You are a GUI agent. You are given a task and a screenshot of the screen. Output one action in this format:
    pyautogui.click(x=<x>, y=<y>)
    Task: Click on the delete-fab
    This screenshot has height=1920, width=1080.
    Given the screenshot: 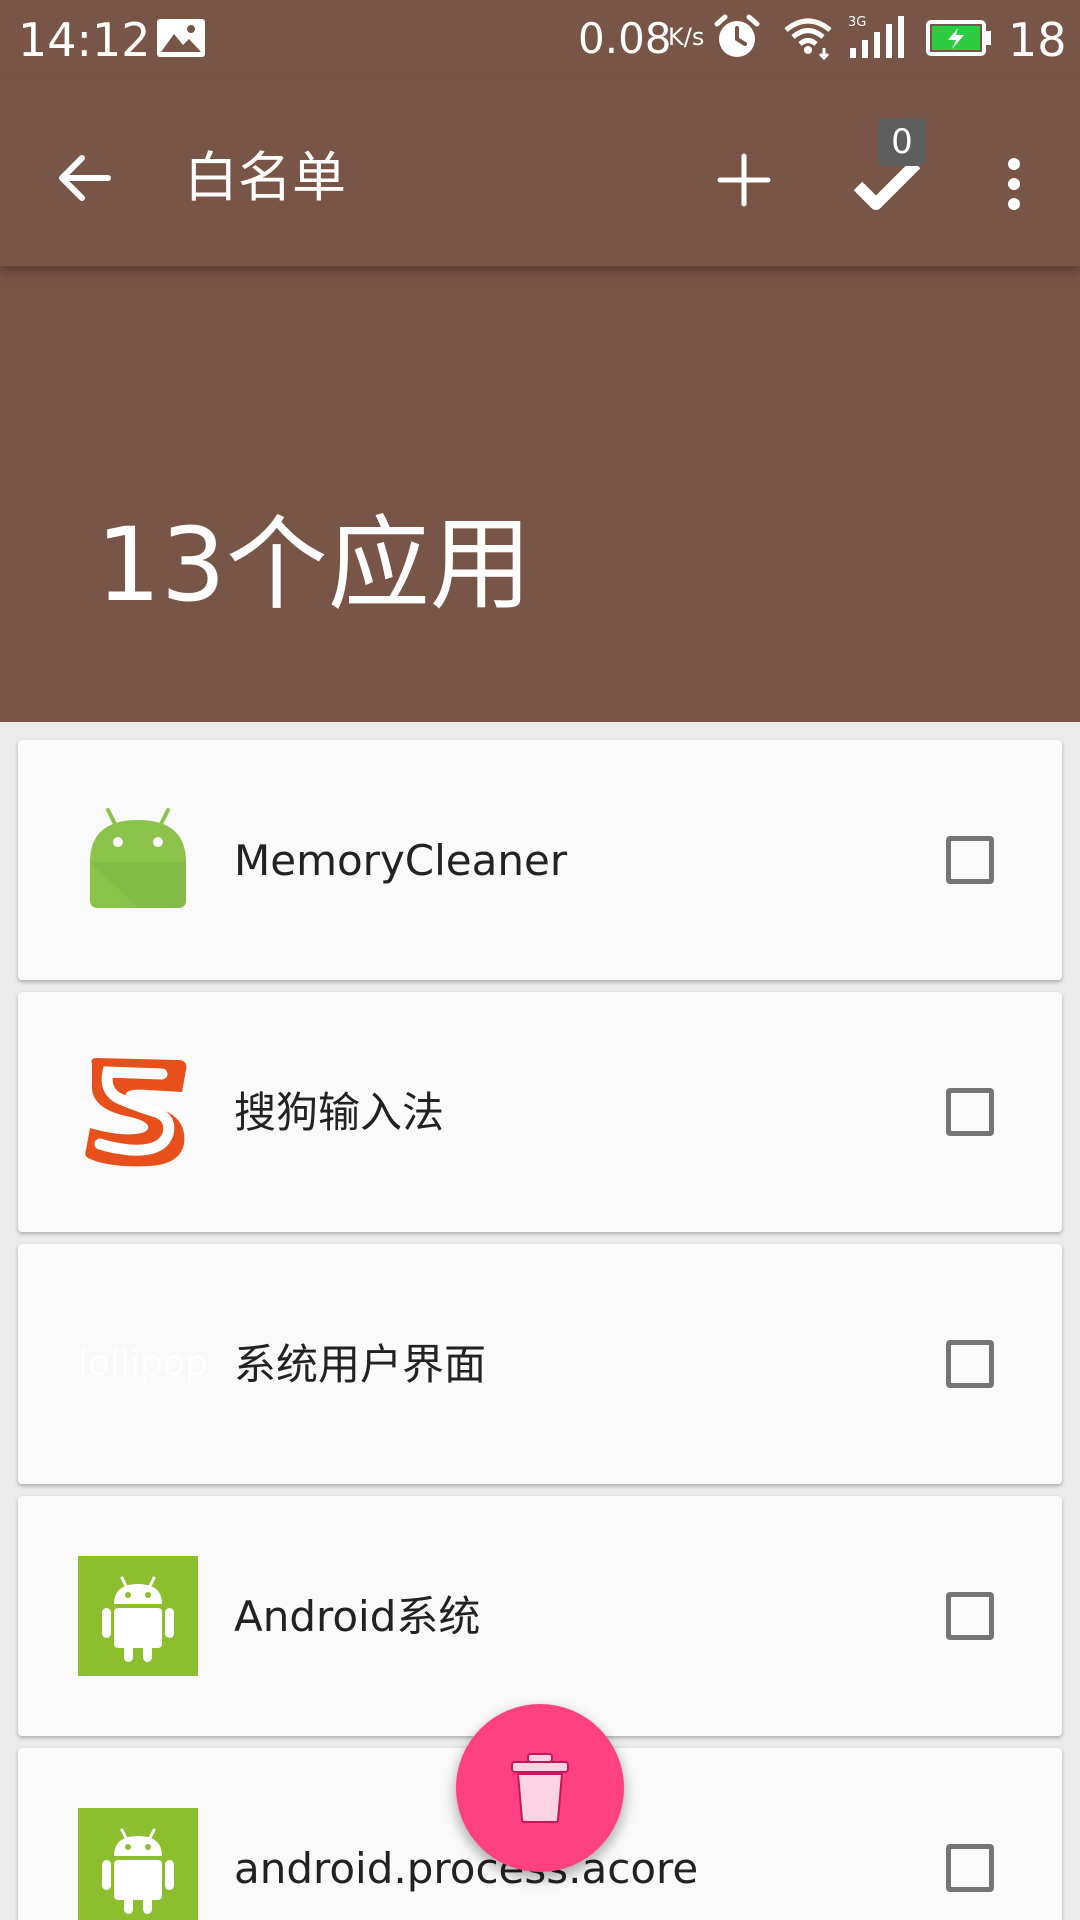 What is the action you would take?
    pyautogui.click(x=540, y=1788)
    